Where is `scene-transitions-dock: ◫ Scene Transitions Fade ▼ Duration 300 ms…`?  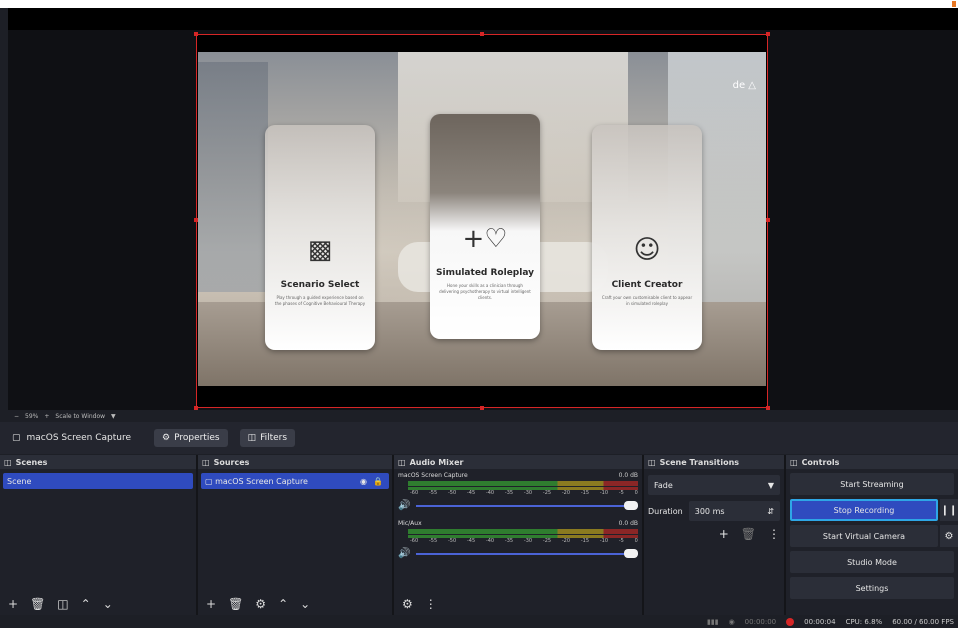
scene-transitions-dock: ◫ Scene Transitions Fade ▼ Duration 300 ms… is located at coordinates (714, 535).